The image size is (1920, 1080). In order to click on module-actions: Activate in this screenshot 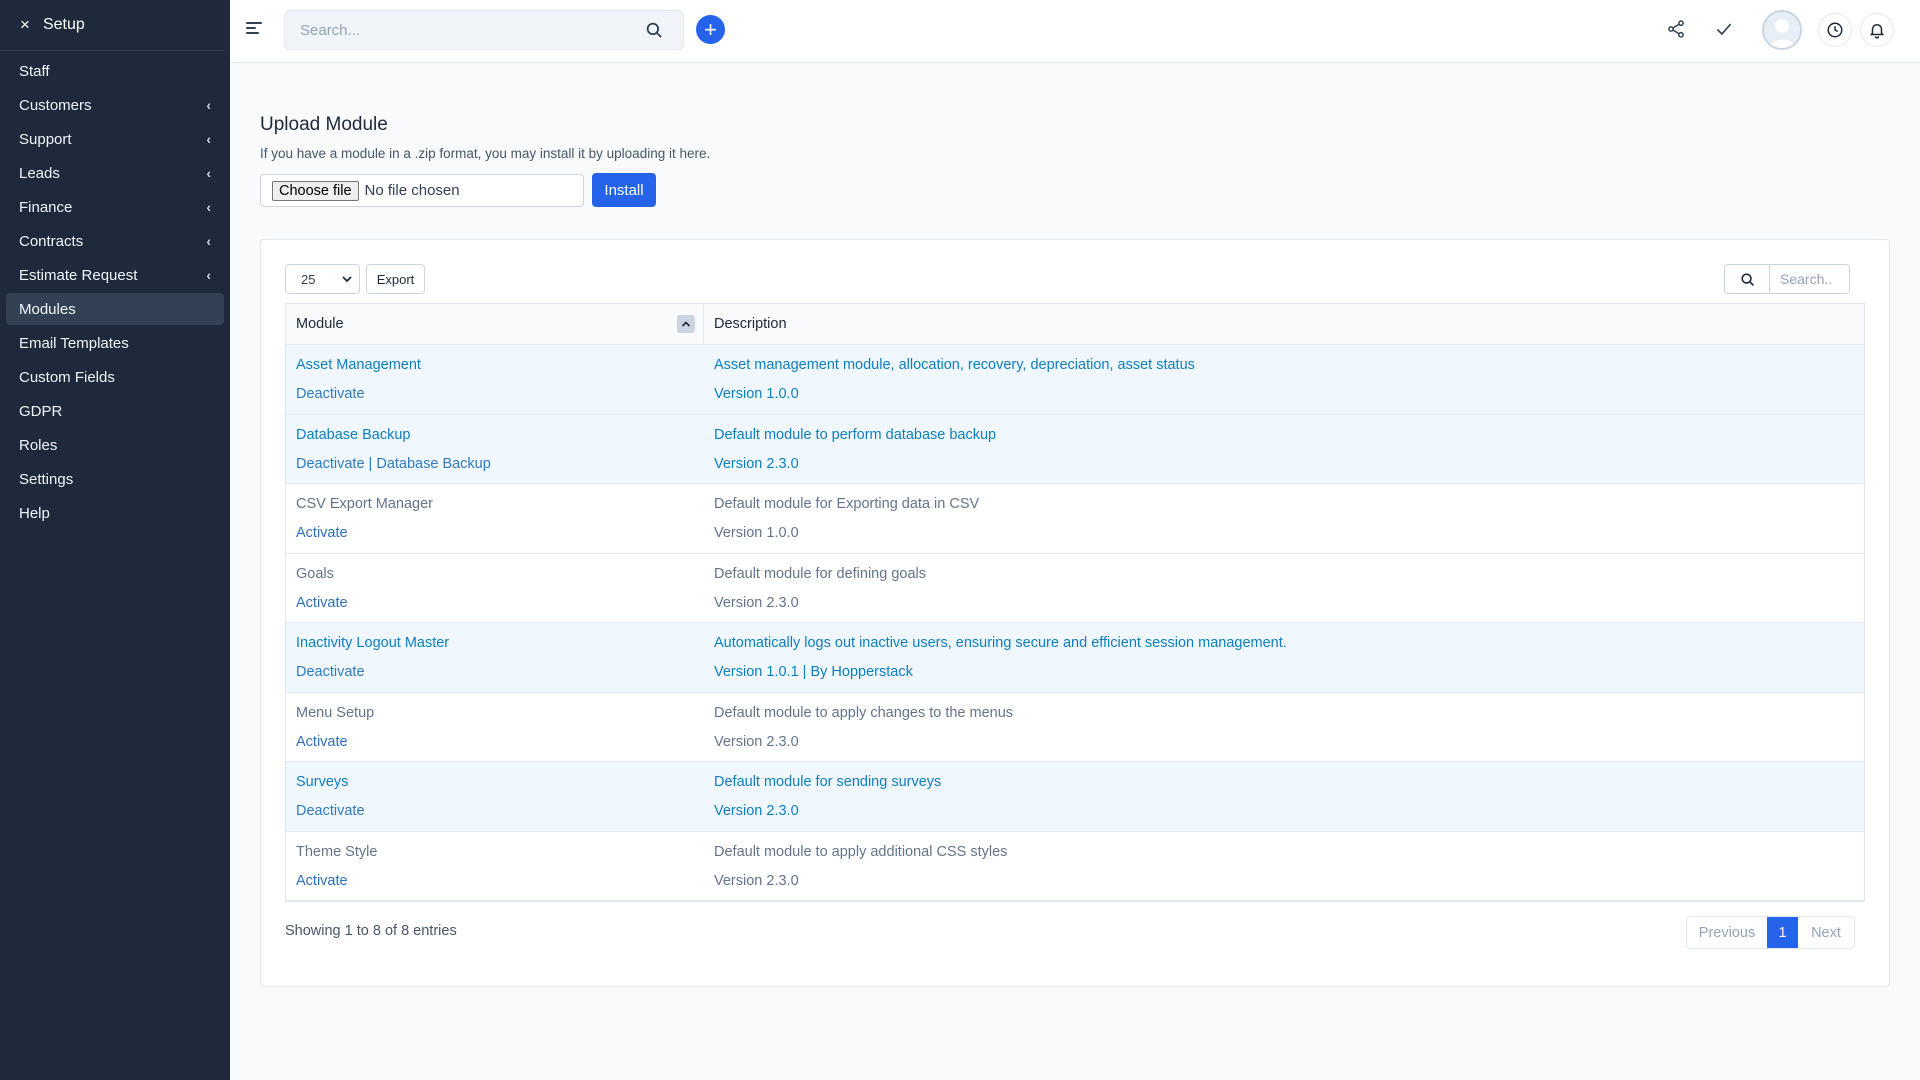, I will do `click(322, 742)`.